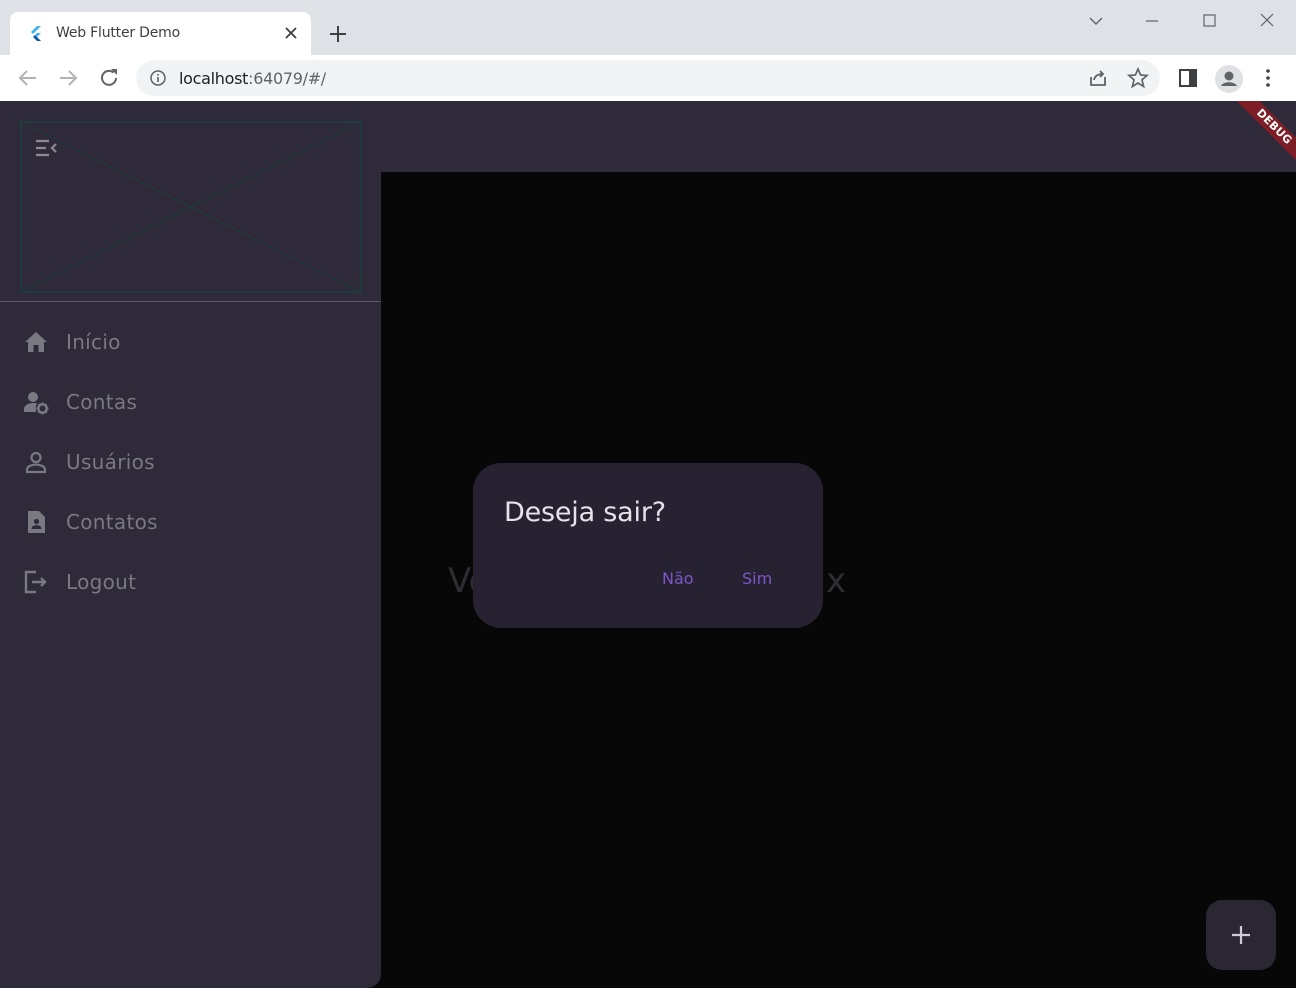 The height and width of the screenshot is (988, 1296). I want to click on close-window-icon, so click(1267, 21).